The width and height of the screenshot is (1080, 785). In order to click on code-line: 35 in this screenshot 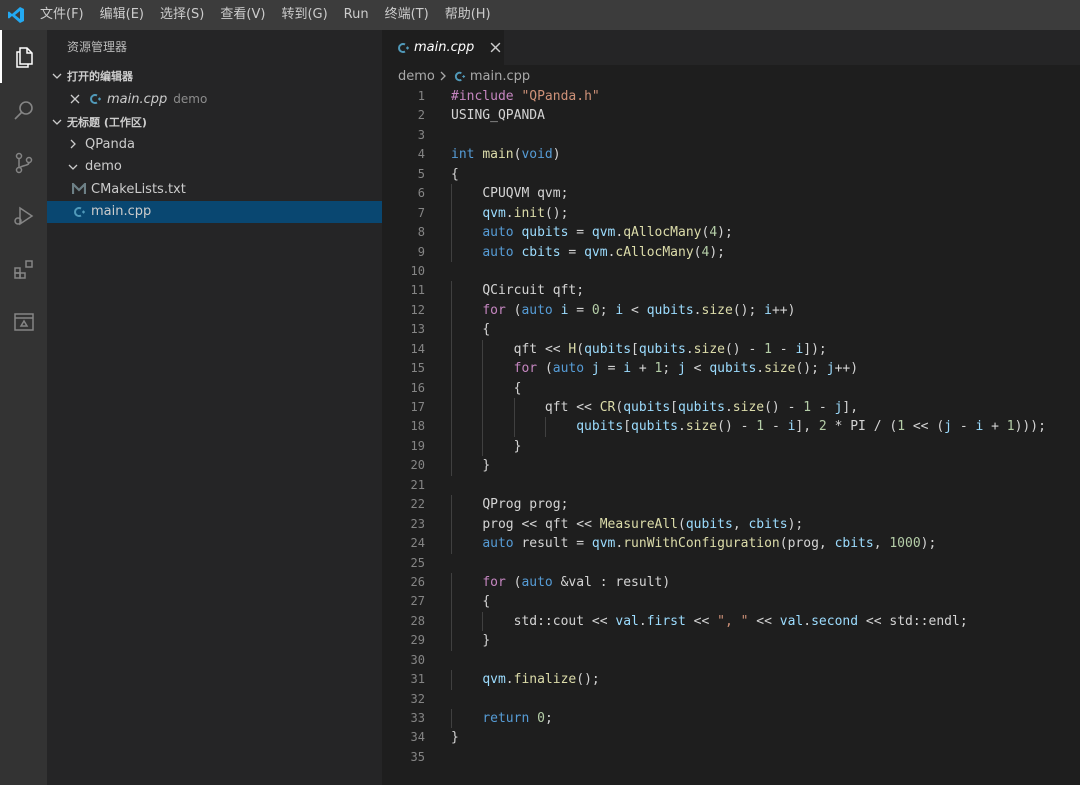, I will do `click(731, 757)`.